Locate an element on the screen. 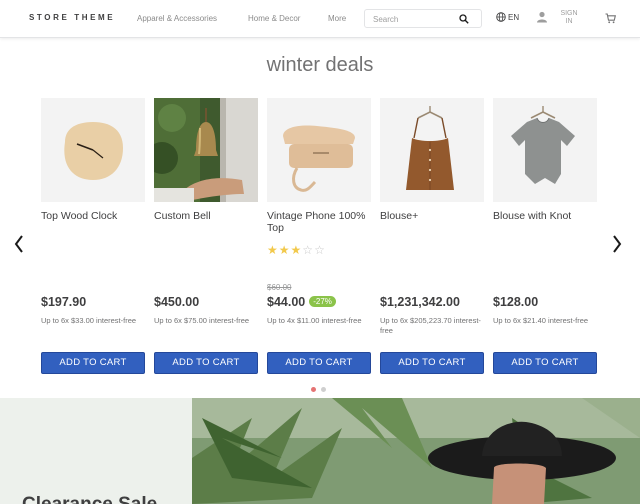 This screenshot has width=640, height=504. nav-home-decor: Home & Decor is located at coordinates (274, 18).